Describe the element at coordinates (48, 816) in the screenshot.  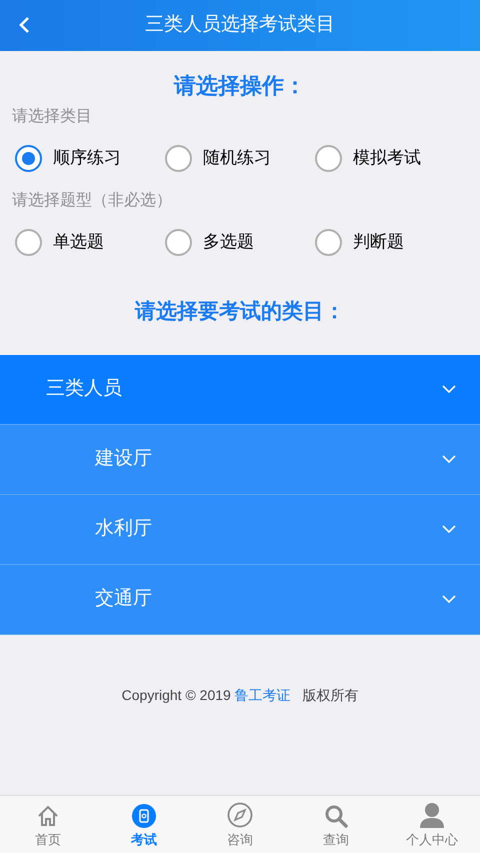
I see `home-icon` at that location.